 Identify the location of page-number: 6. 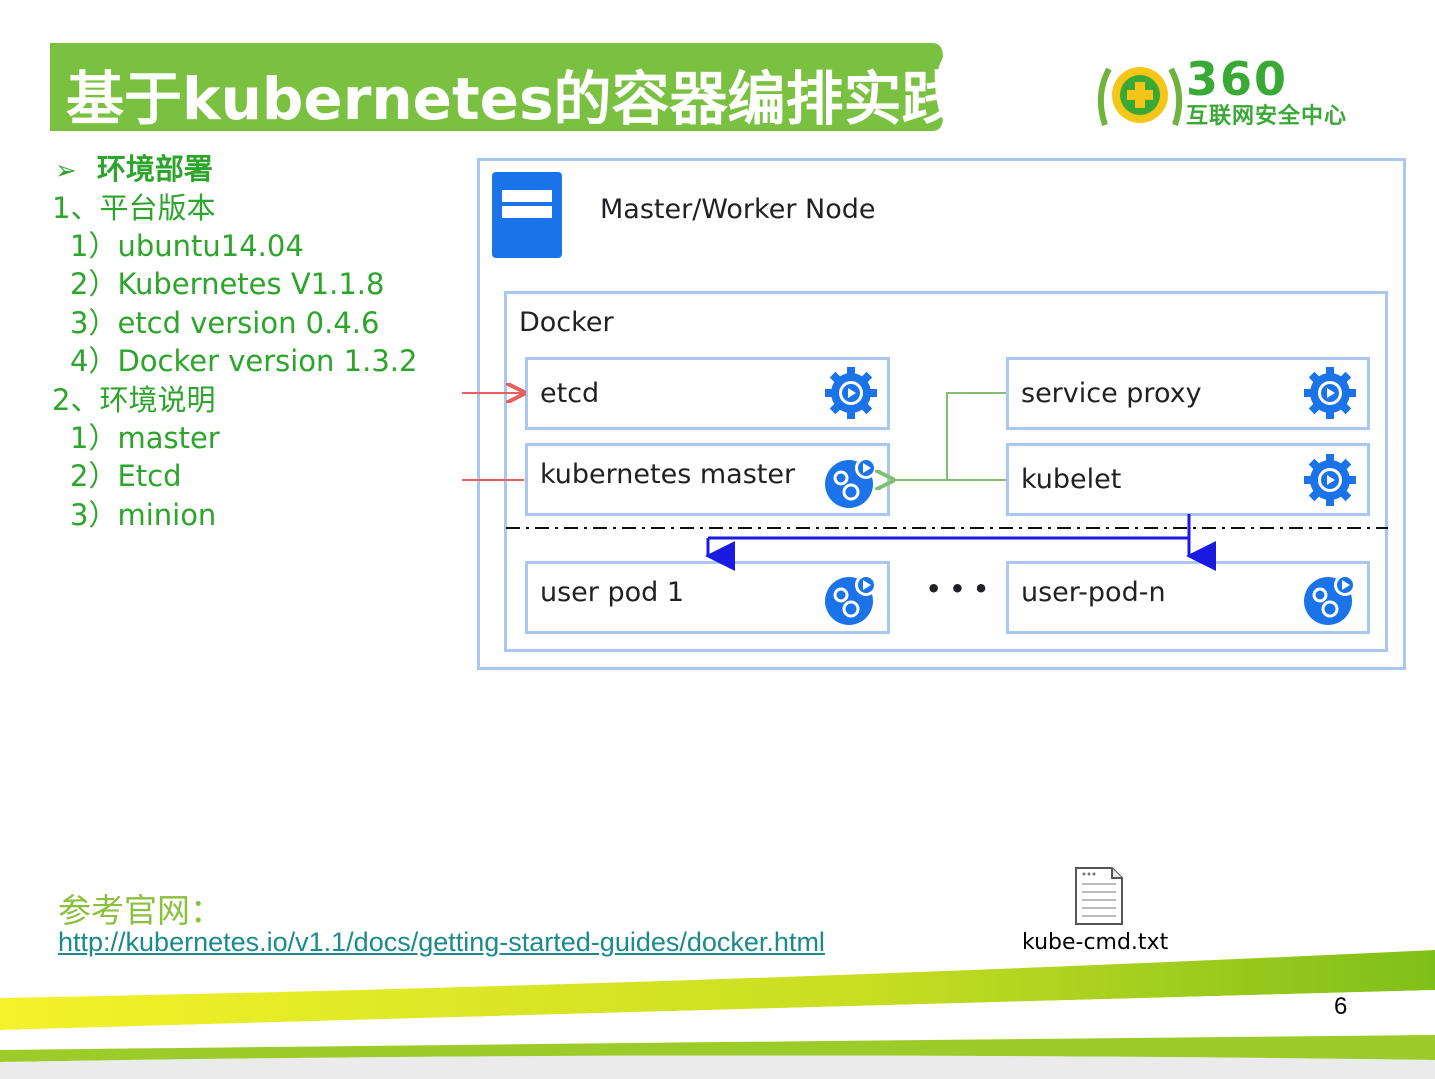
(1341, 1006).